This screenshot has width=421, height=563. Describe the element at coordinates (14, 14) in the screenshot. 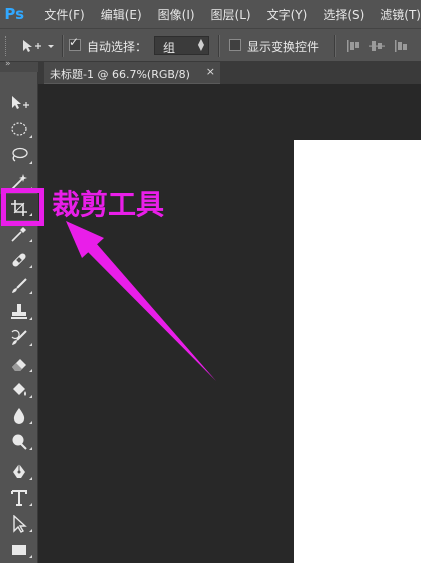

I see `photoshop-logo: Ps` at that location.